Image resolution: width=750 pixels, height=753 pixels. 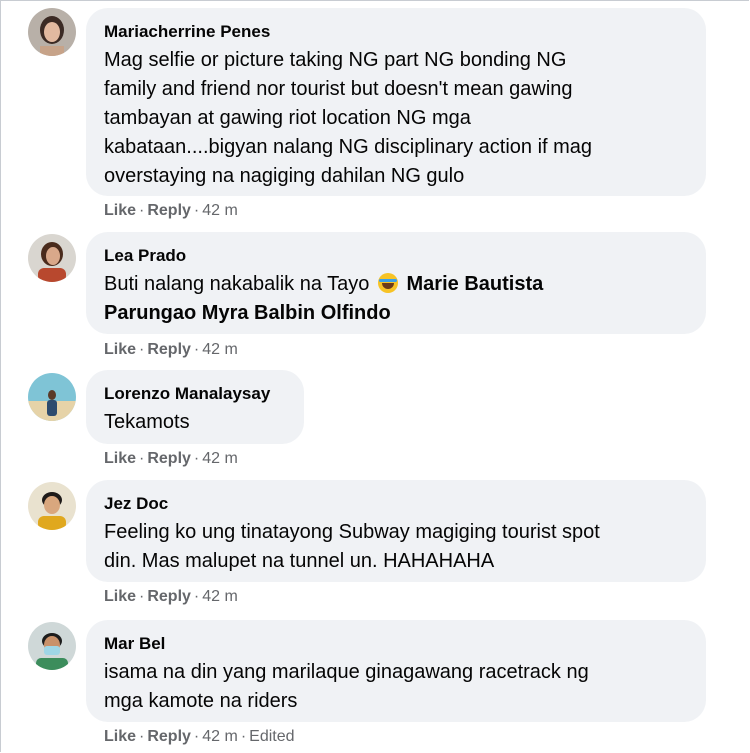 What do you see at coordinates (395, 644) in the screenshot?
I see `comment-author: Mar Bel` at bounding box center [395, 644].